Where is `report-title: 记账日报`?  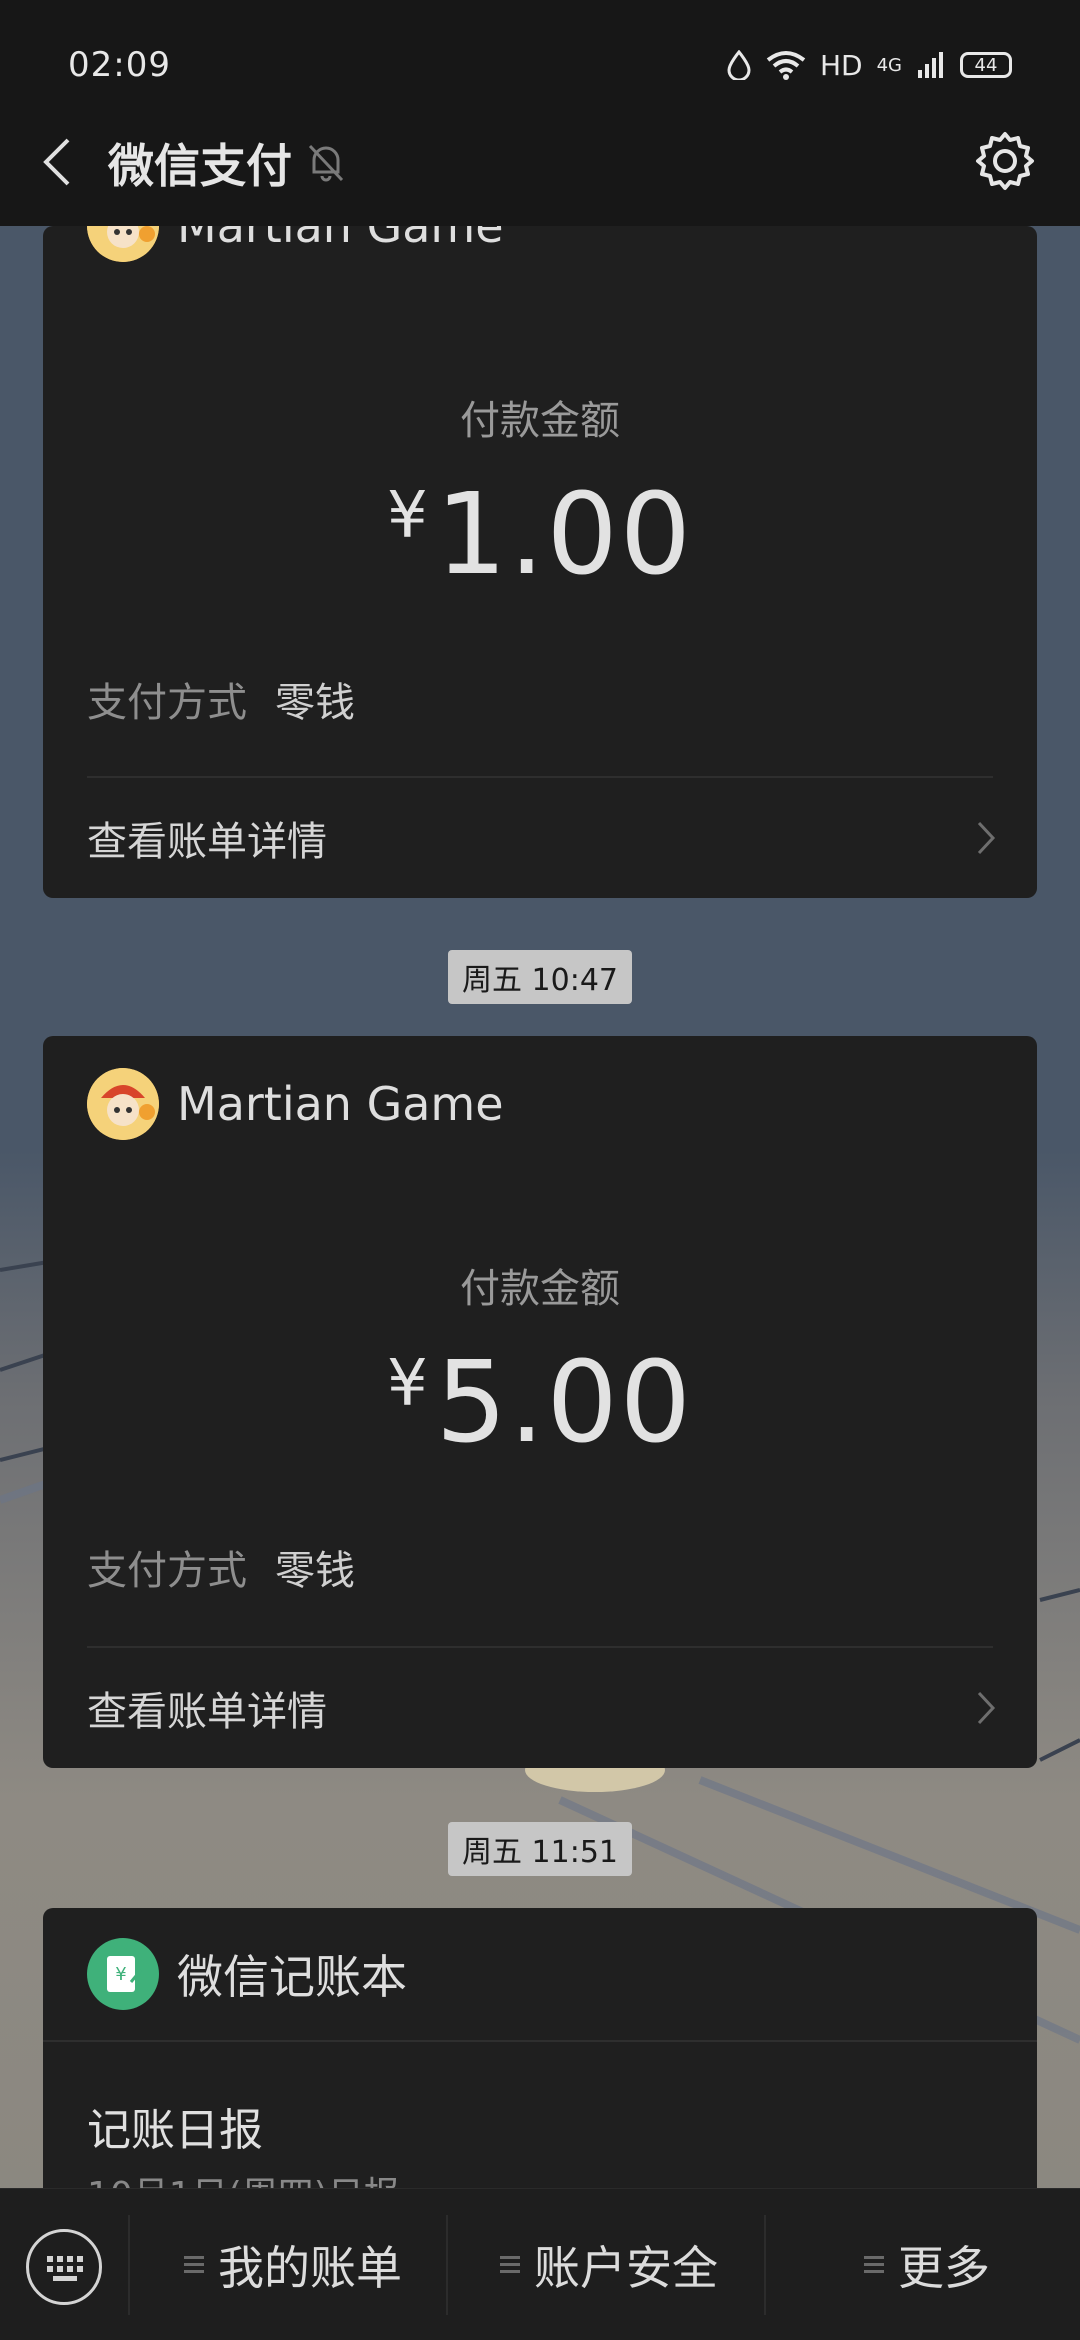
report-title: 记账日报 is located at coordinates (175, 2130).